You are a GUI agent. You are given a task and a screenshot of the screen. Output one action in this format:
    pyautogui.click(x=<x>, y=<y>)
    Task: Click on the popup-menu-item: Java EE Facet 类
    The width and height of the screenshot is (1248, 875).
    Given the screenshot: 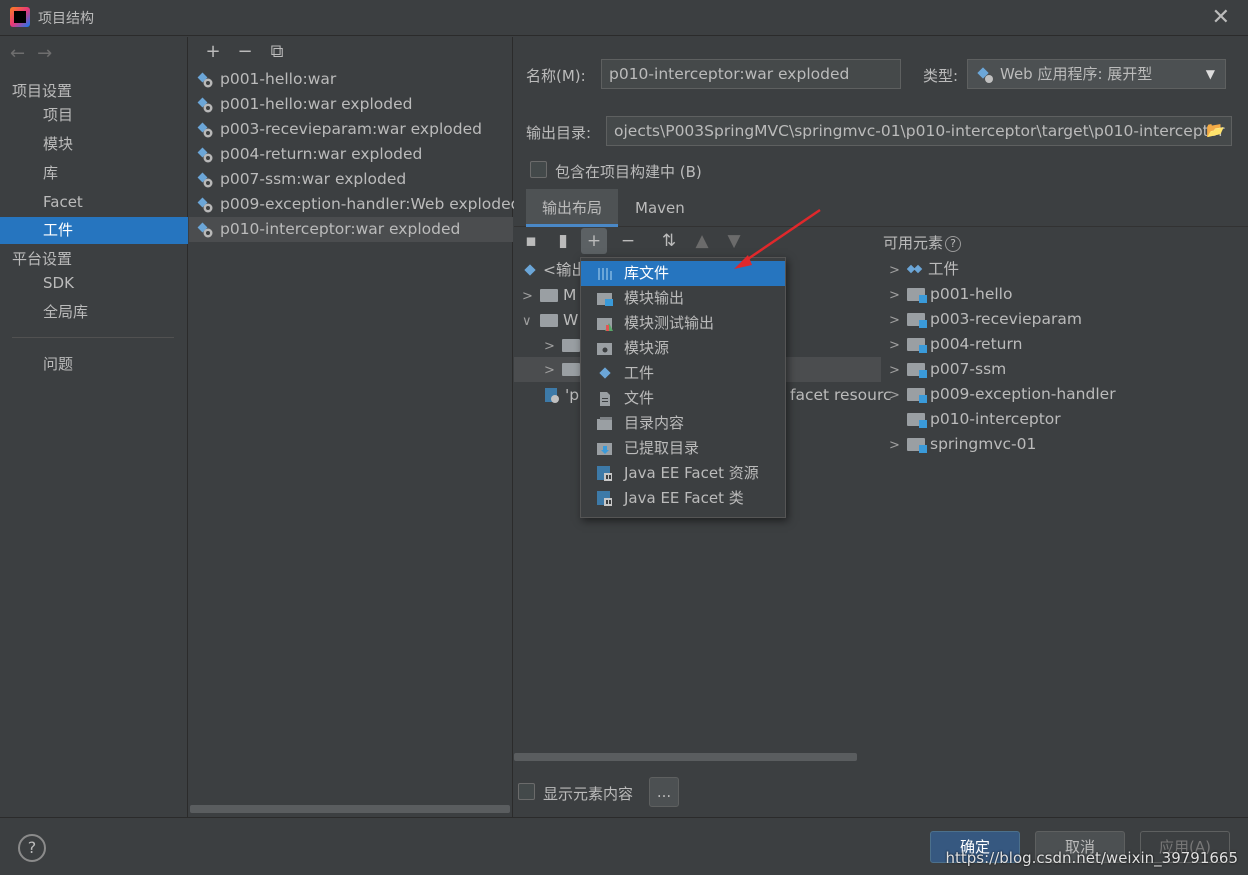 What is the action you would take?
    pyautogui.click(x=683, y=498)
    